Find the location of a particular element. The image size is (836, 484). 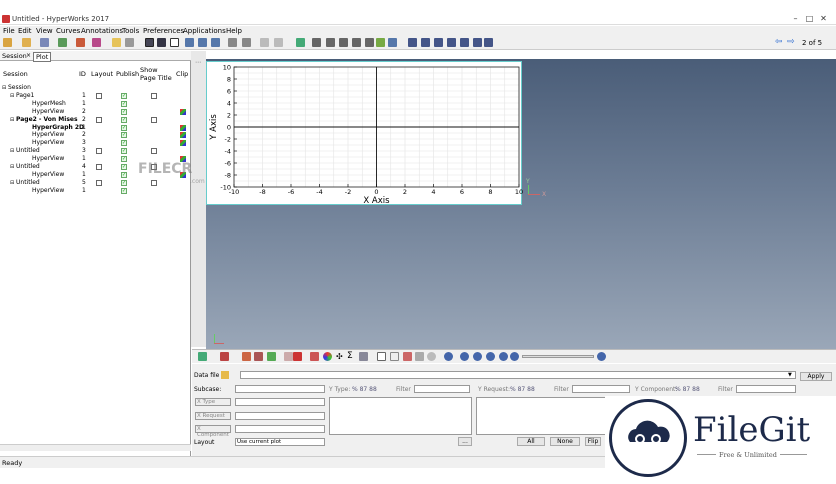

layout-select: Use current plot is located at coordinates (280, 442).